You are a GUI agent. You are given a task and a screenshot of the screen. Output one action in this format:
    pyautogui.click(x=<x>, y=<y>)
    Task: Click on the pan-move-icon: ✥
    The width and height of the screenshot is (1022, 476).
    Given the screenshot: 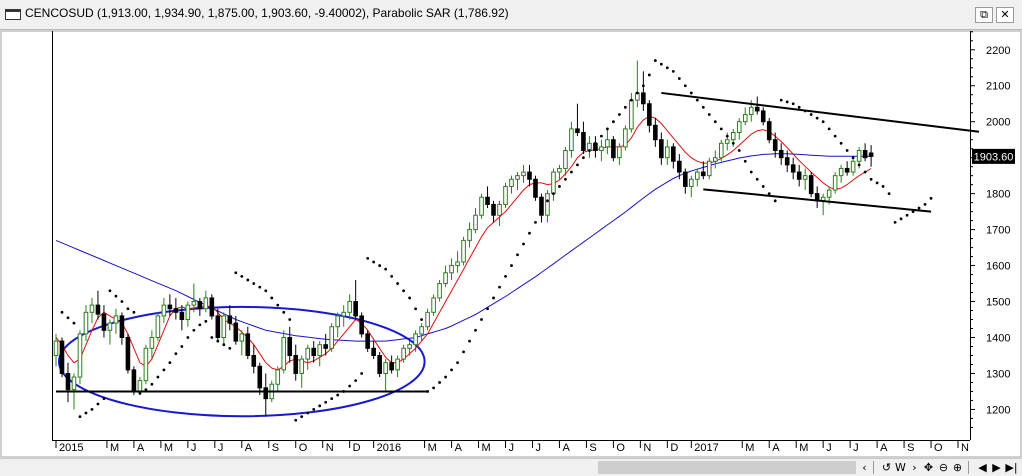 What is the action you would take?
    pyautogui.click(x=928, y=467)
    